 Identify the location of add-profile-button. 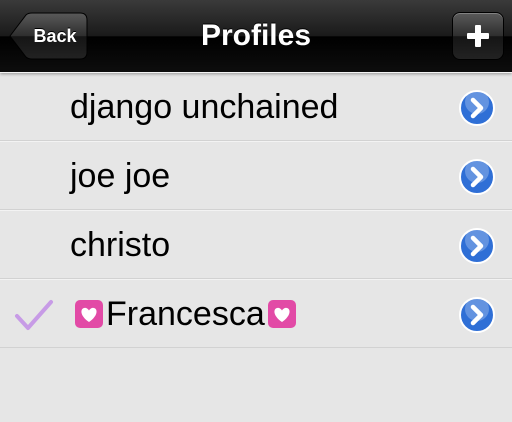
(478, 36).